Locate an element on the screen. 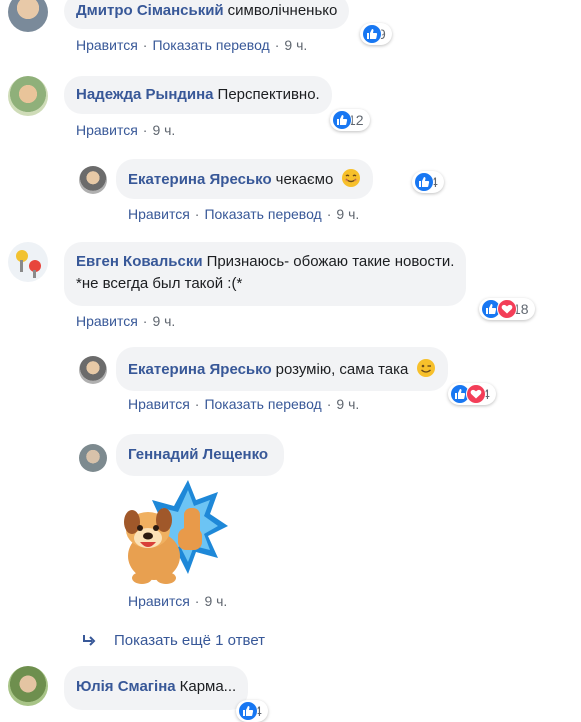  comment-text: Признаюсь- обожаю такие новости. is located at coordinates (330, 261).